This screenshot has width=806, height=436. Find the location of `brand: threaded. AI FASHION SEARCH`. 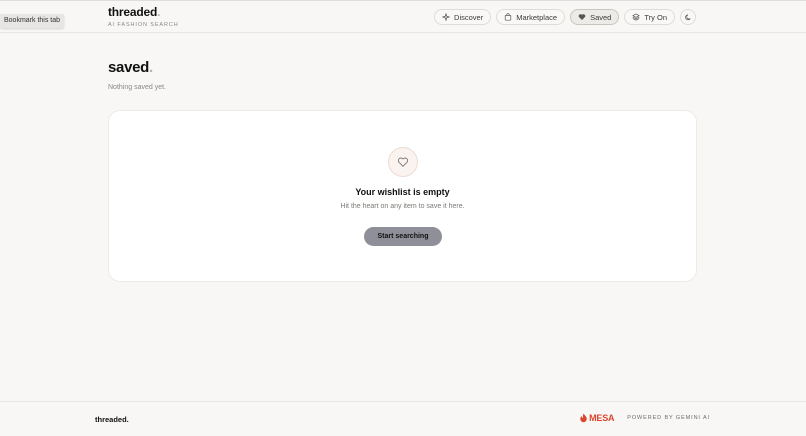

brand: threaded. AI FASHION SEARCH is located at coordinates (143, 17).